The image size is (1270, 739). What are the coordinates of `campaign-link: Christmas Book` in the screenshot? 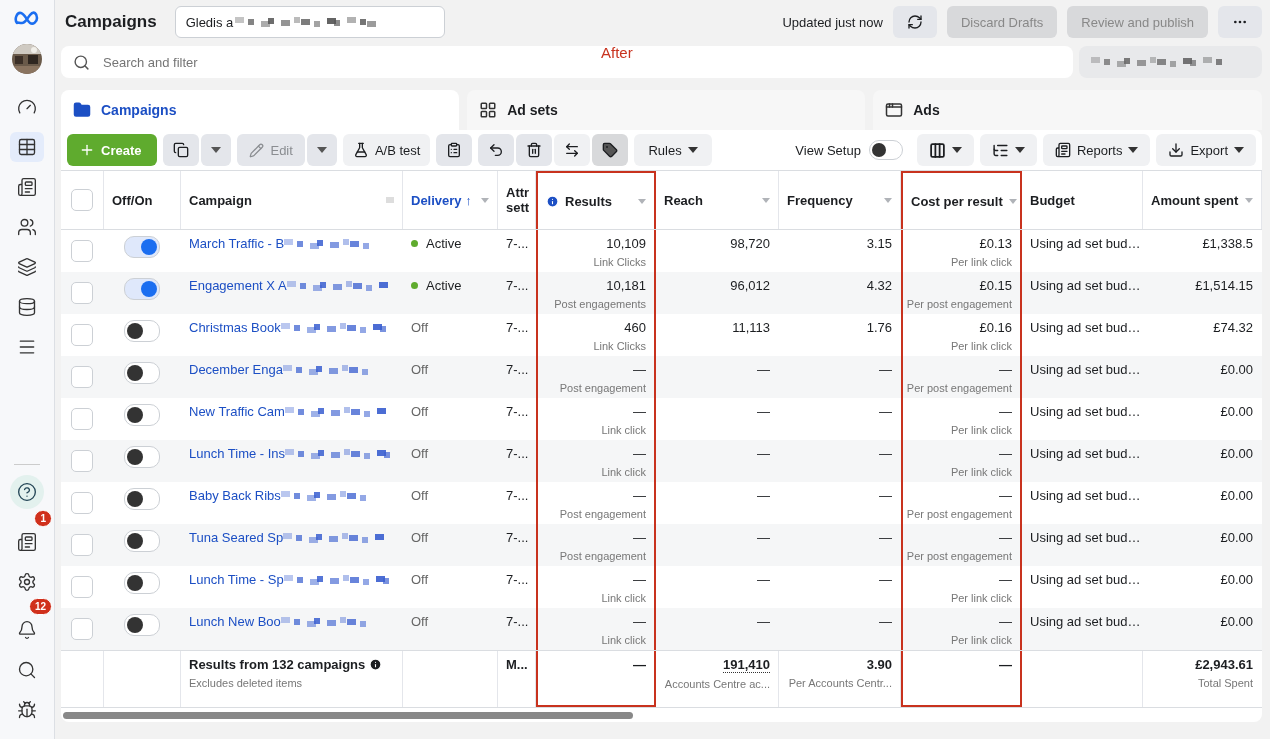 It's located at (293, 327).